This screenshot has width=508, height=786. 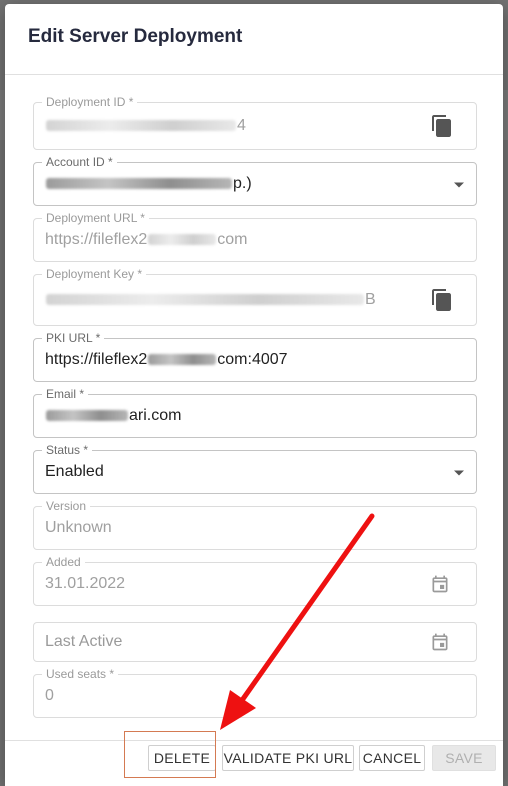 What do you see at coordinates (464, 758) in the screenshot?
I see `save-button: SAVE` at bounding box center [464, 758].